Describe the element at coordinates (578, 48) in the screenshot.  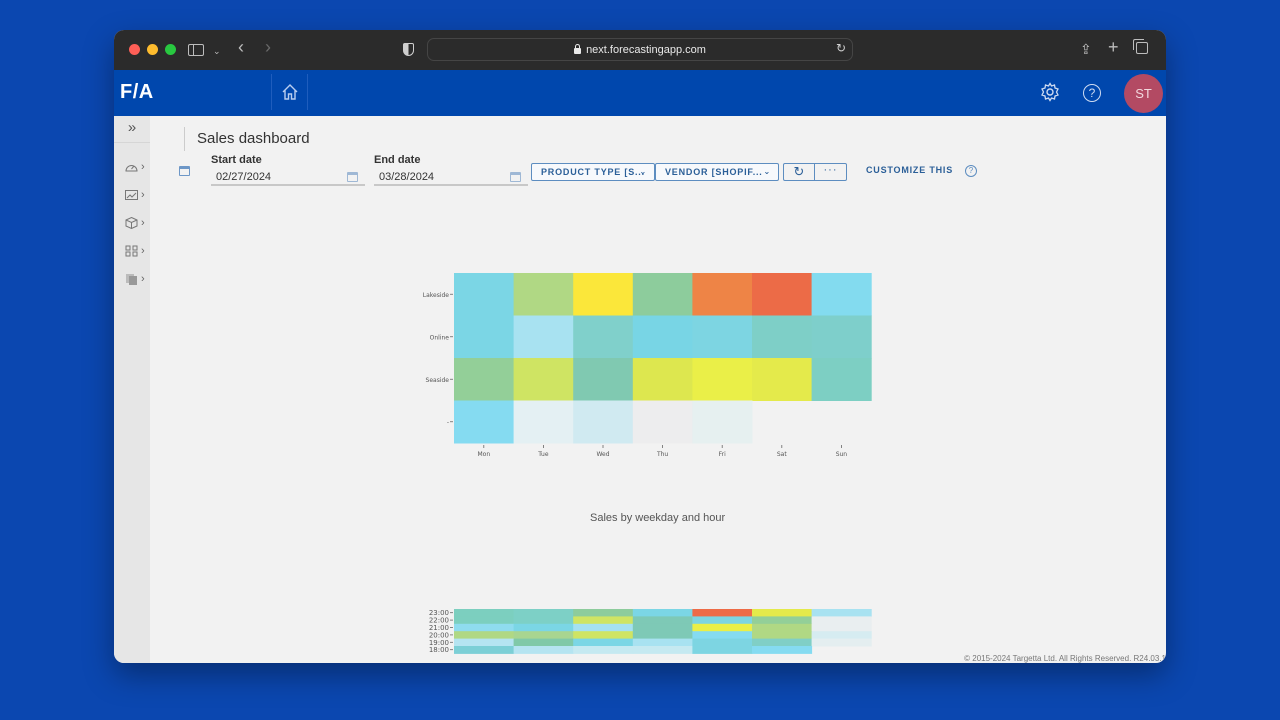
I see `lock-icon` at that location.